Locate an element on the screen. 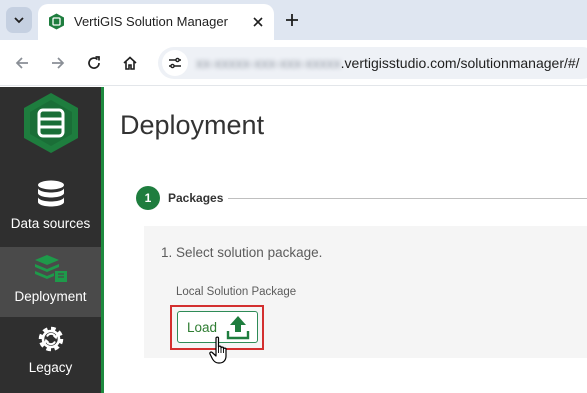  vertigis-favicon-icon is located at coordinates (56, 21).